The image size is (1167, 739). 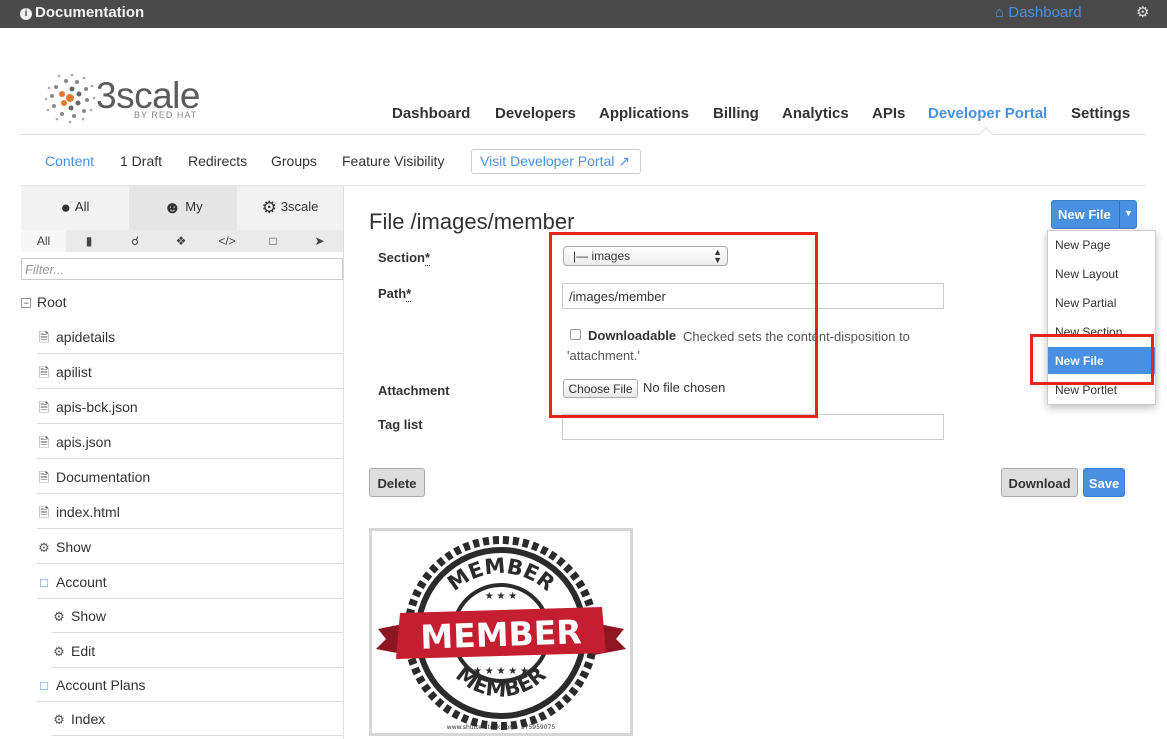 I want to click on attachment-label: Attachment, so click(x=414, y=390).